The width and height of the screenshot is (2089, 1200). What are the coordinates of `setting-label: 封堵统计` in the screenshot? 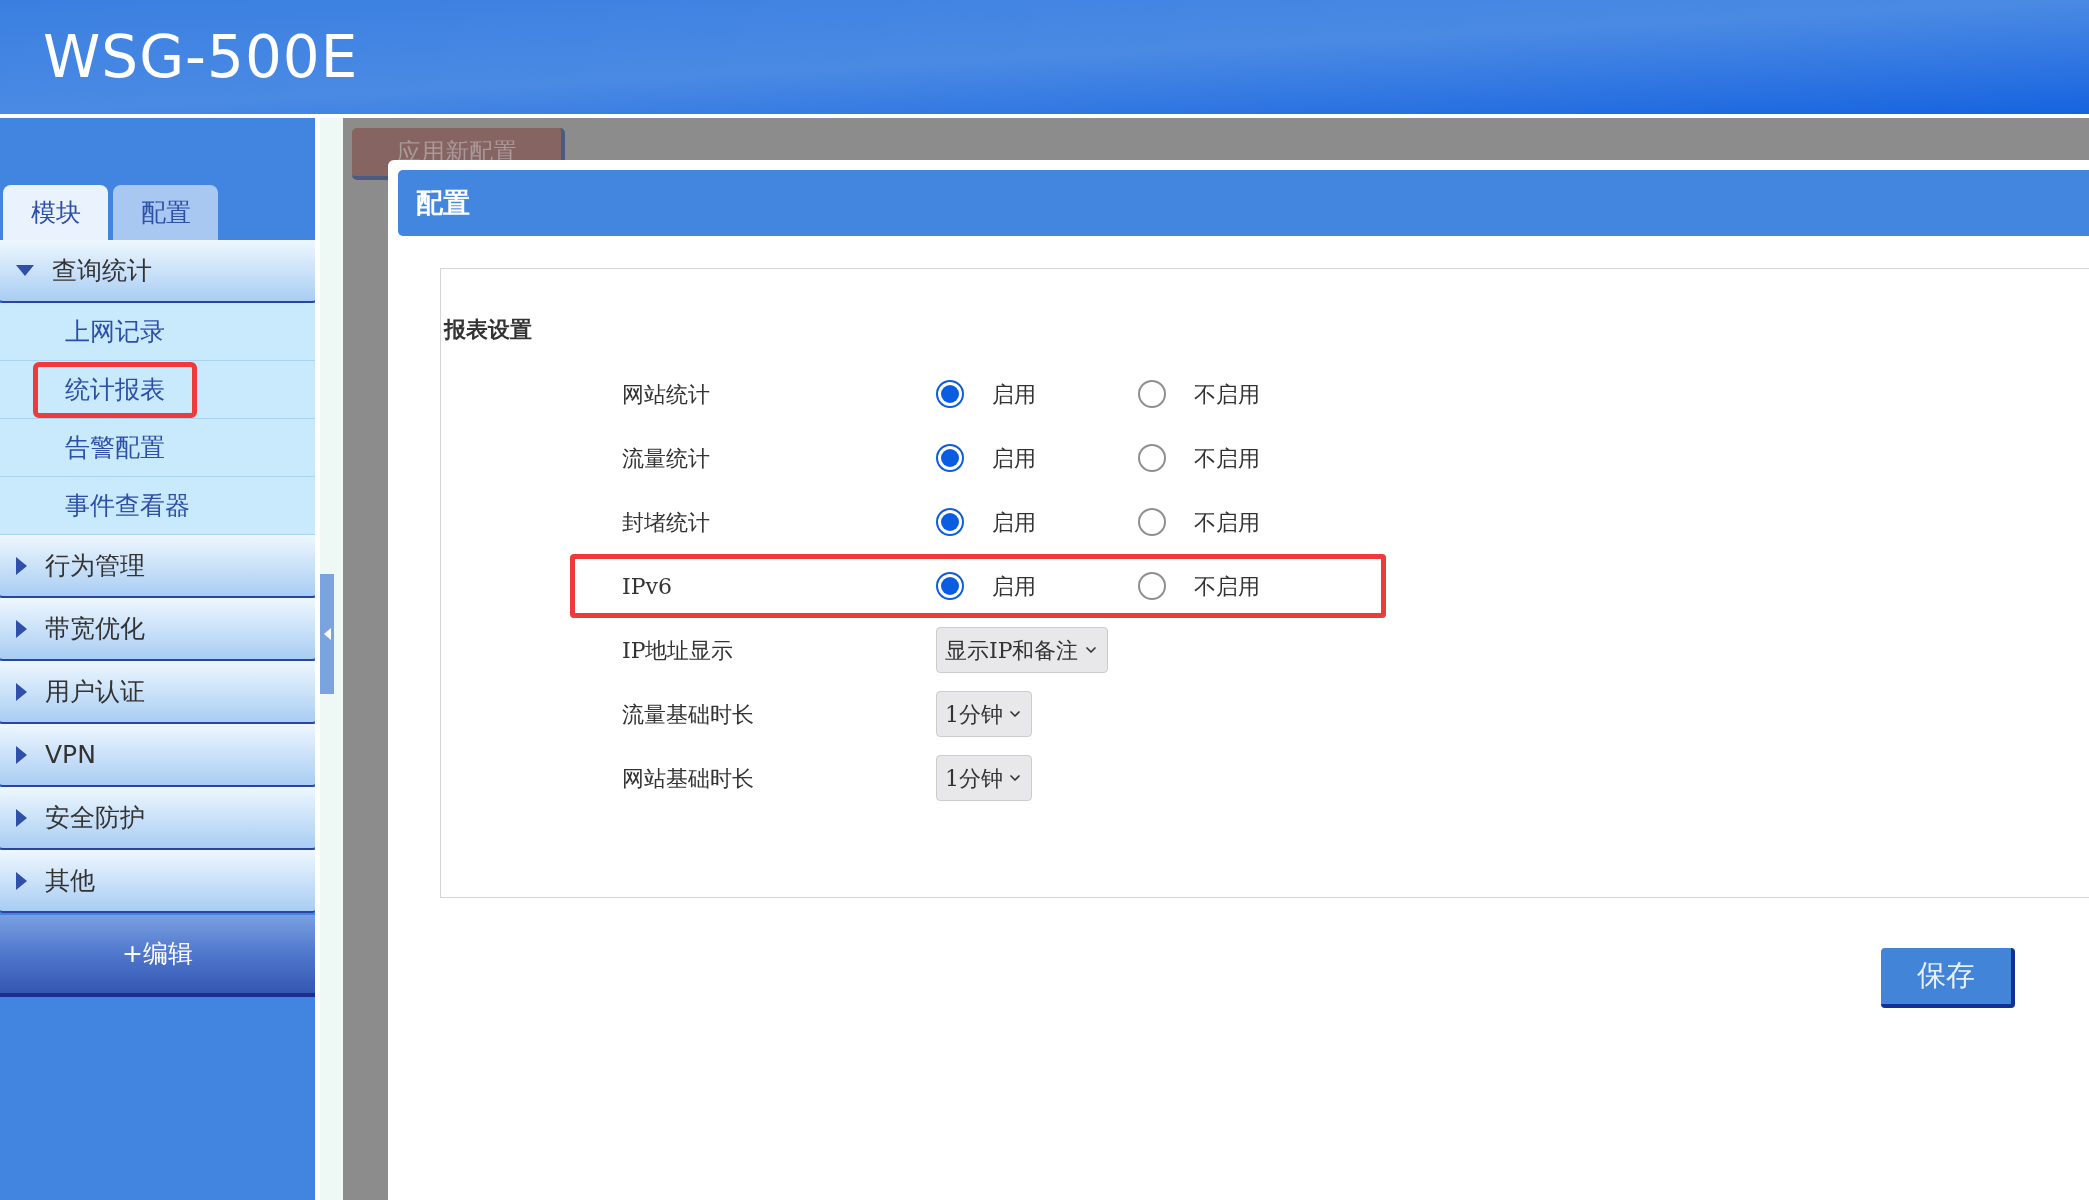 It's located at (666, 522).